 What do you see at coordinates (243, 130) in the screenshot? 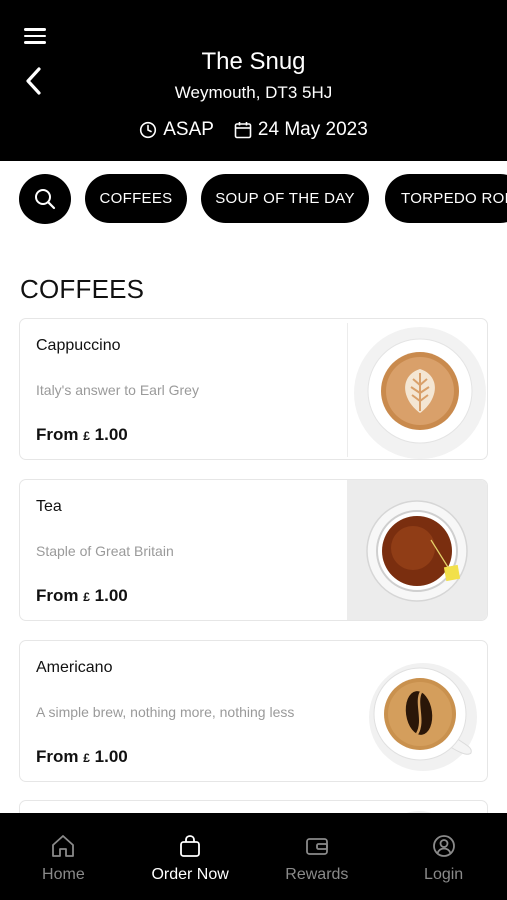
I see `calendar-icon` at bounding box center [243, 130].